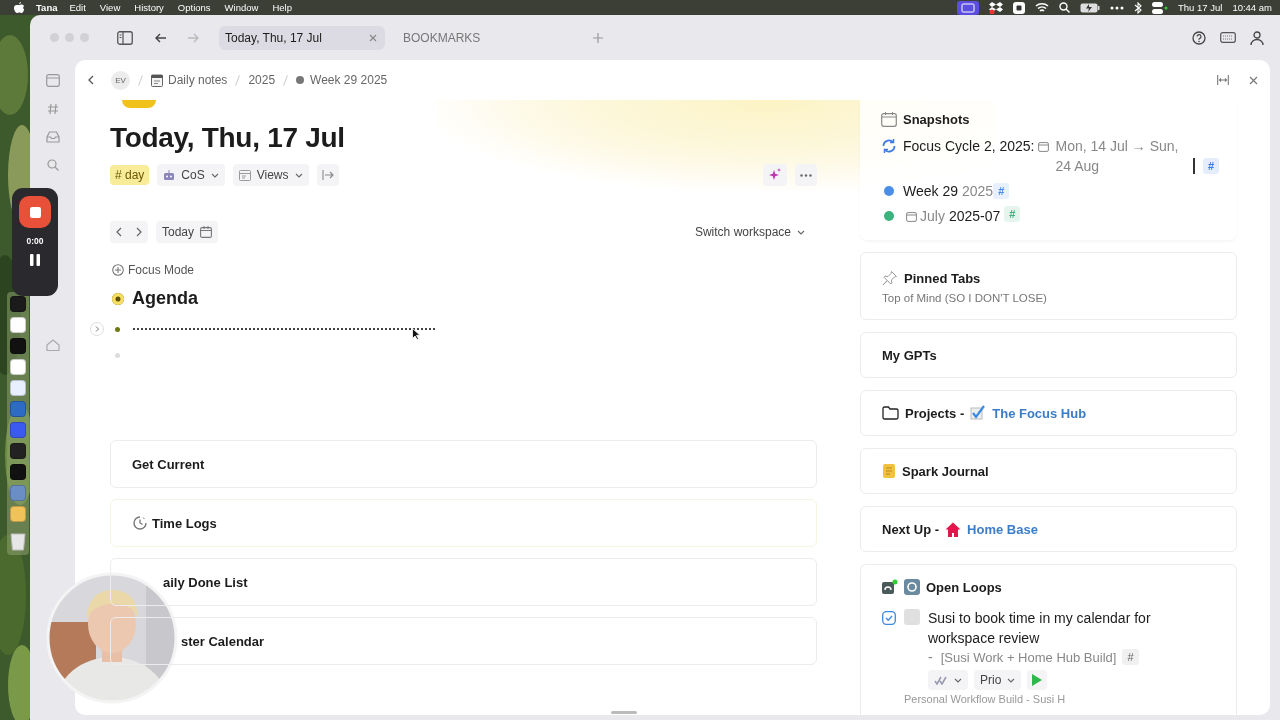  I want to click on empty-node-line, so click(284, 329).